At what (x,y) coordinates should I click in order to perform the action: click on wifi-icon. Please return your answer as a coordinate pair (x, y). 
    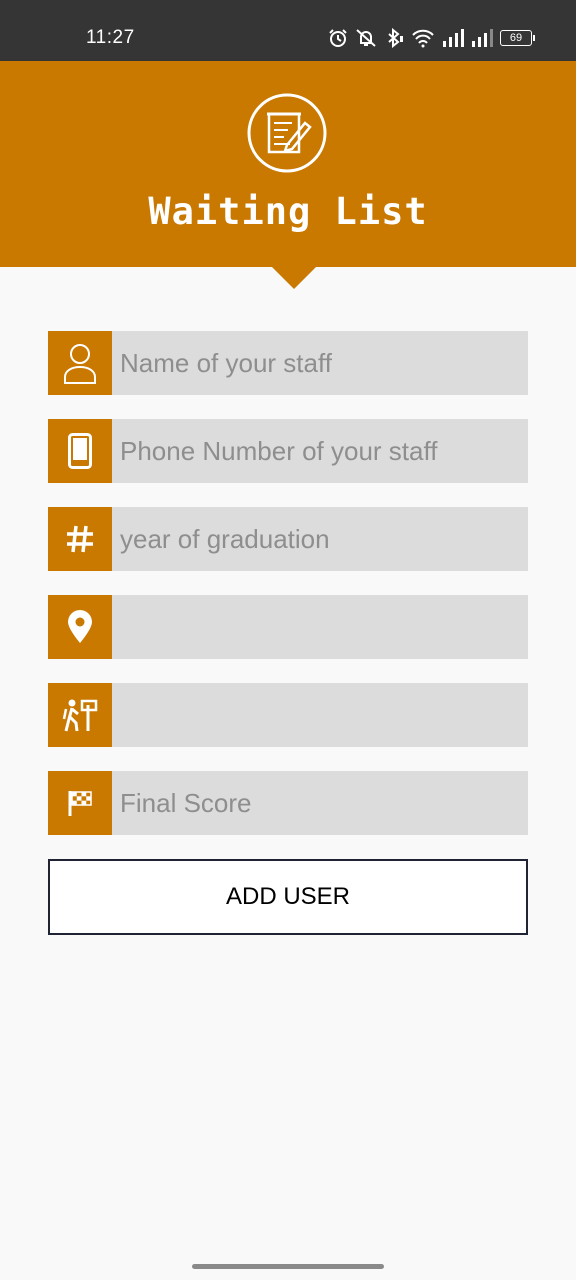
    Looking at the image, I should click on (423, 38).